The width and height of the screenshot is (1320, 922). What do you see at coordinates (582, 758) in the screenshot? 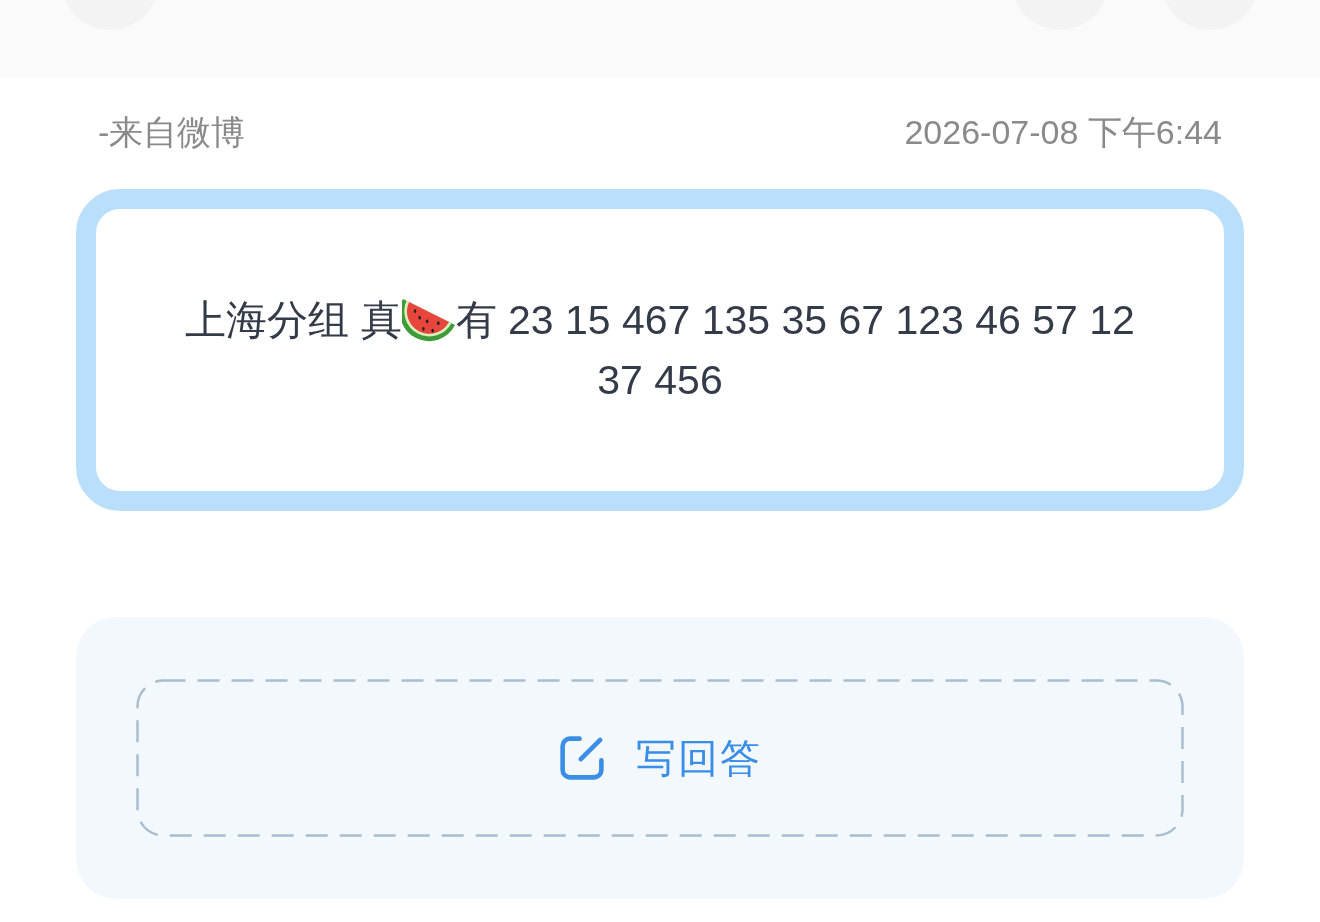
I see `edit-icon` at bounding box center [582, 758].